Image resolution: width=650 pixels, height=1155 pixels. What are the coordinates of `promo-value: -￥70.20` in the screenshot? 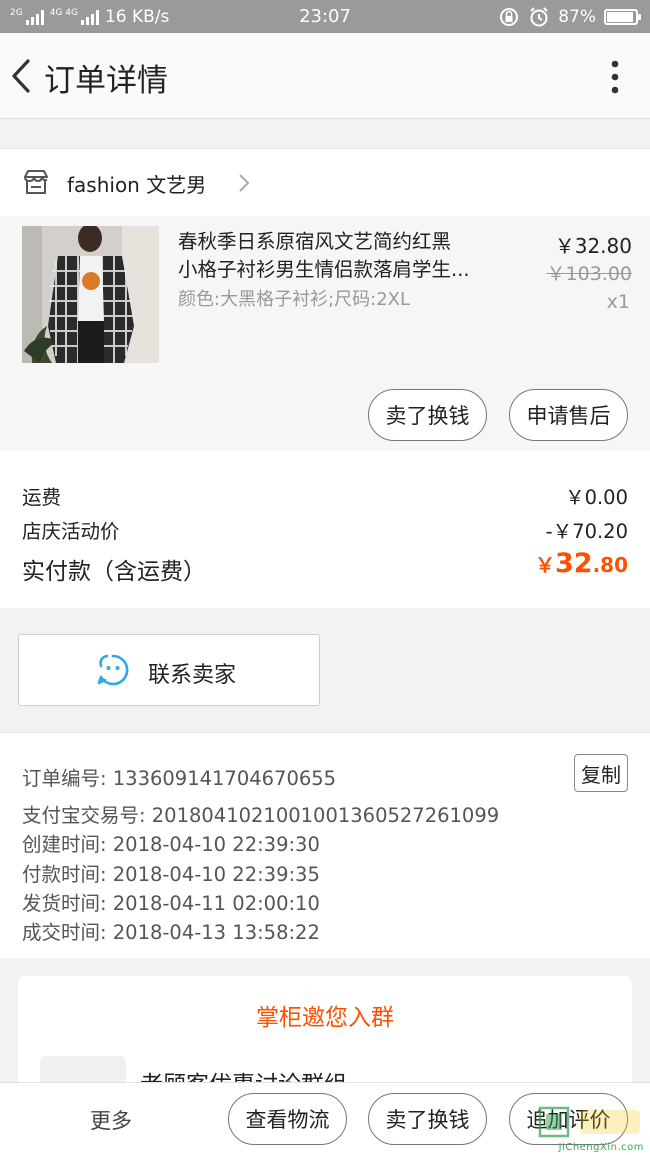 It's located at (586, 531).